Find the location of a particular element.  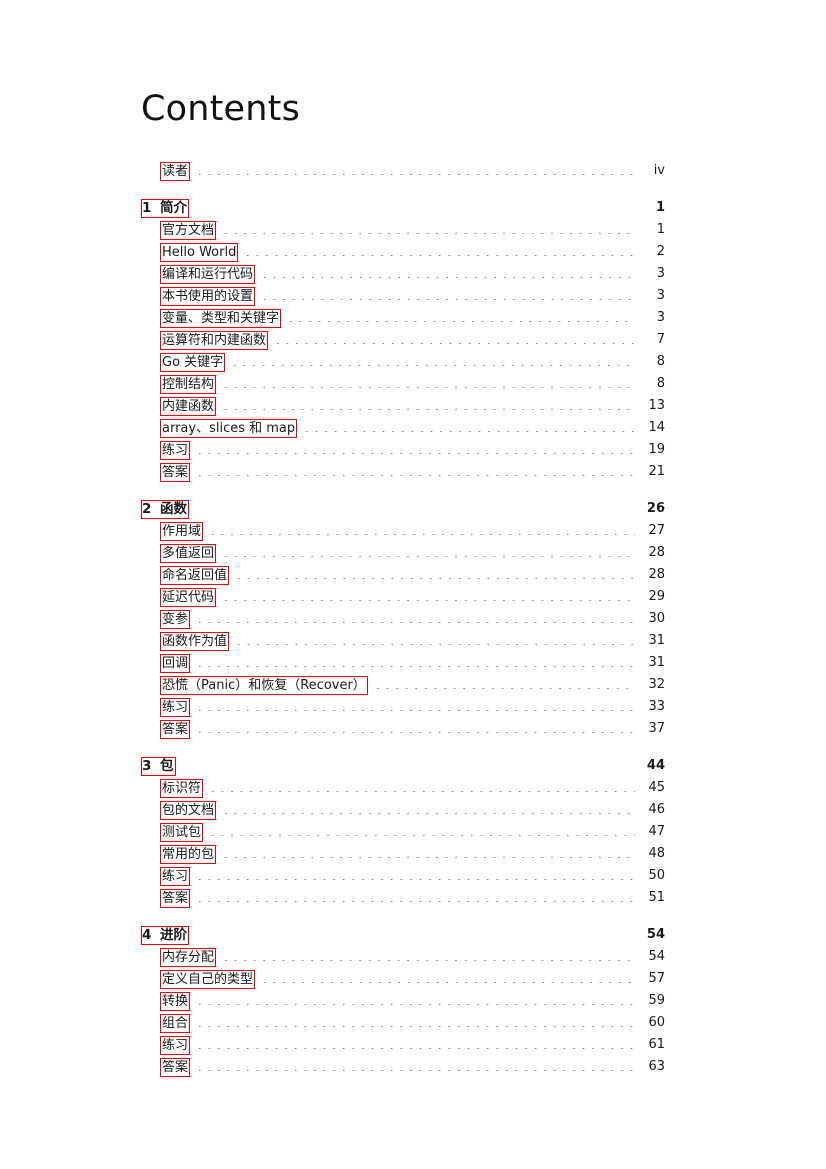

toc-entry-highlight-box: 本书使用的设置 is located at coordinates (208, 296).